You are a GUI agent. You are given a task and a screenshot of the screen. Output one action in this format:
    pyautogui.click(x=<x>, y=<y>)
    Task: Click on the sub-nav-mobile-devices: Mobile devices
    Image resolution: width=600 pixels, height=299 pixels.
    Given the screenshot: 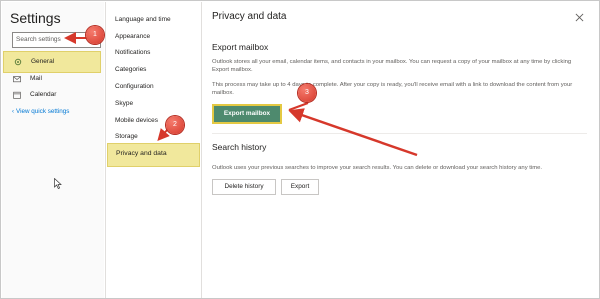 What is the action you would take?
    pyautogui.click(x=136, y=120)
    